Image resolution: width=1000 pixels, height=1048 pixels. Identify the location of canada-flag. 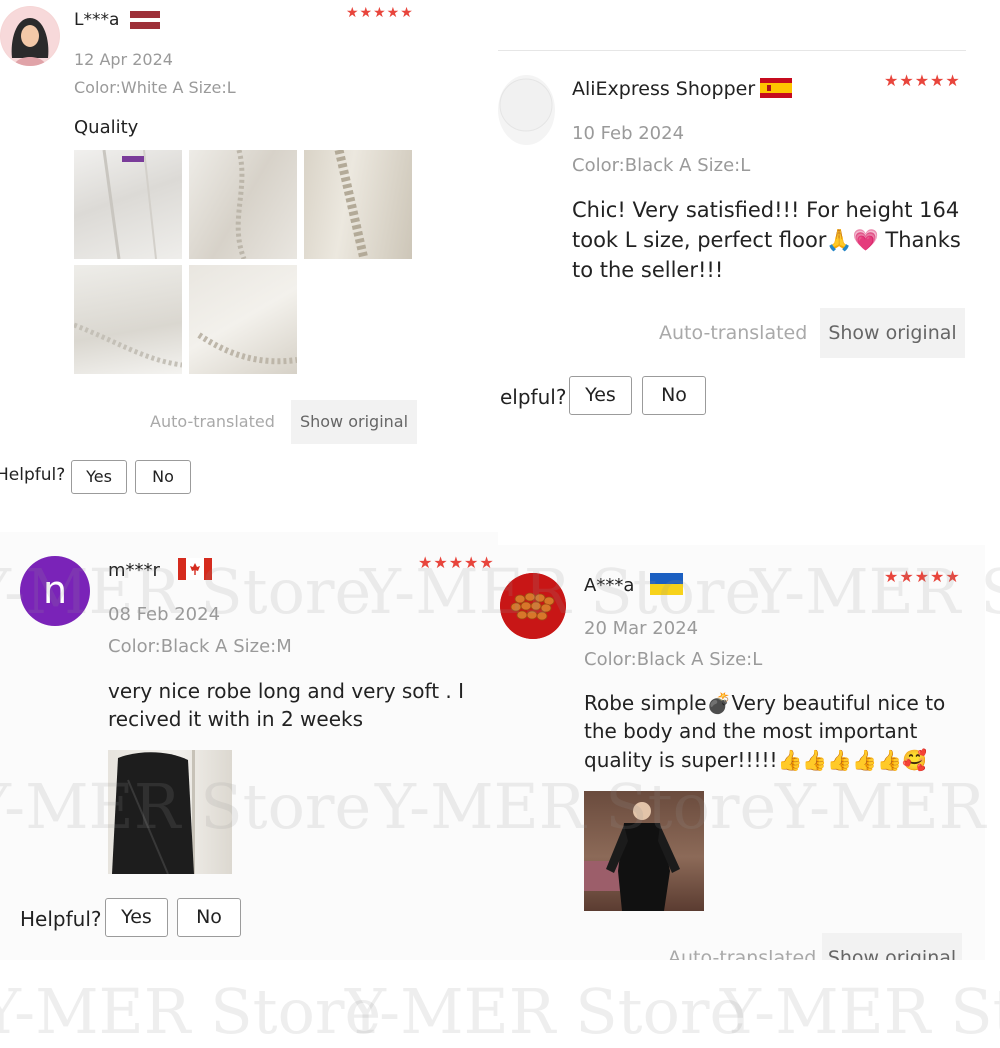
(195, 569).